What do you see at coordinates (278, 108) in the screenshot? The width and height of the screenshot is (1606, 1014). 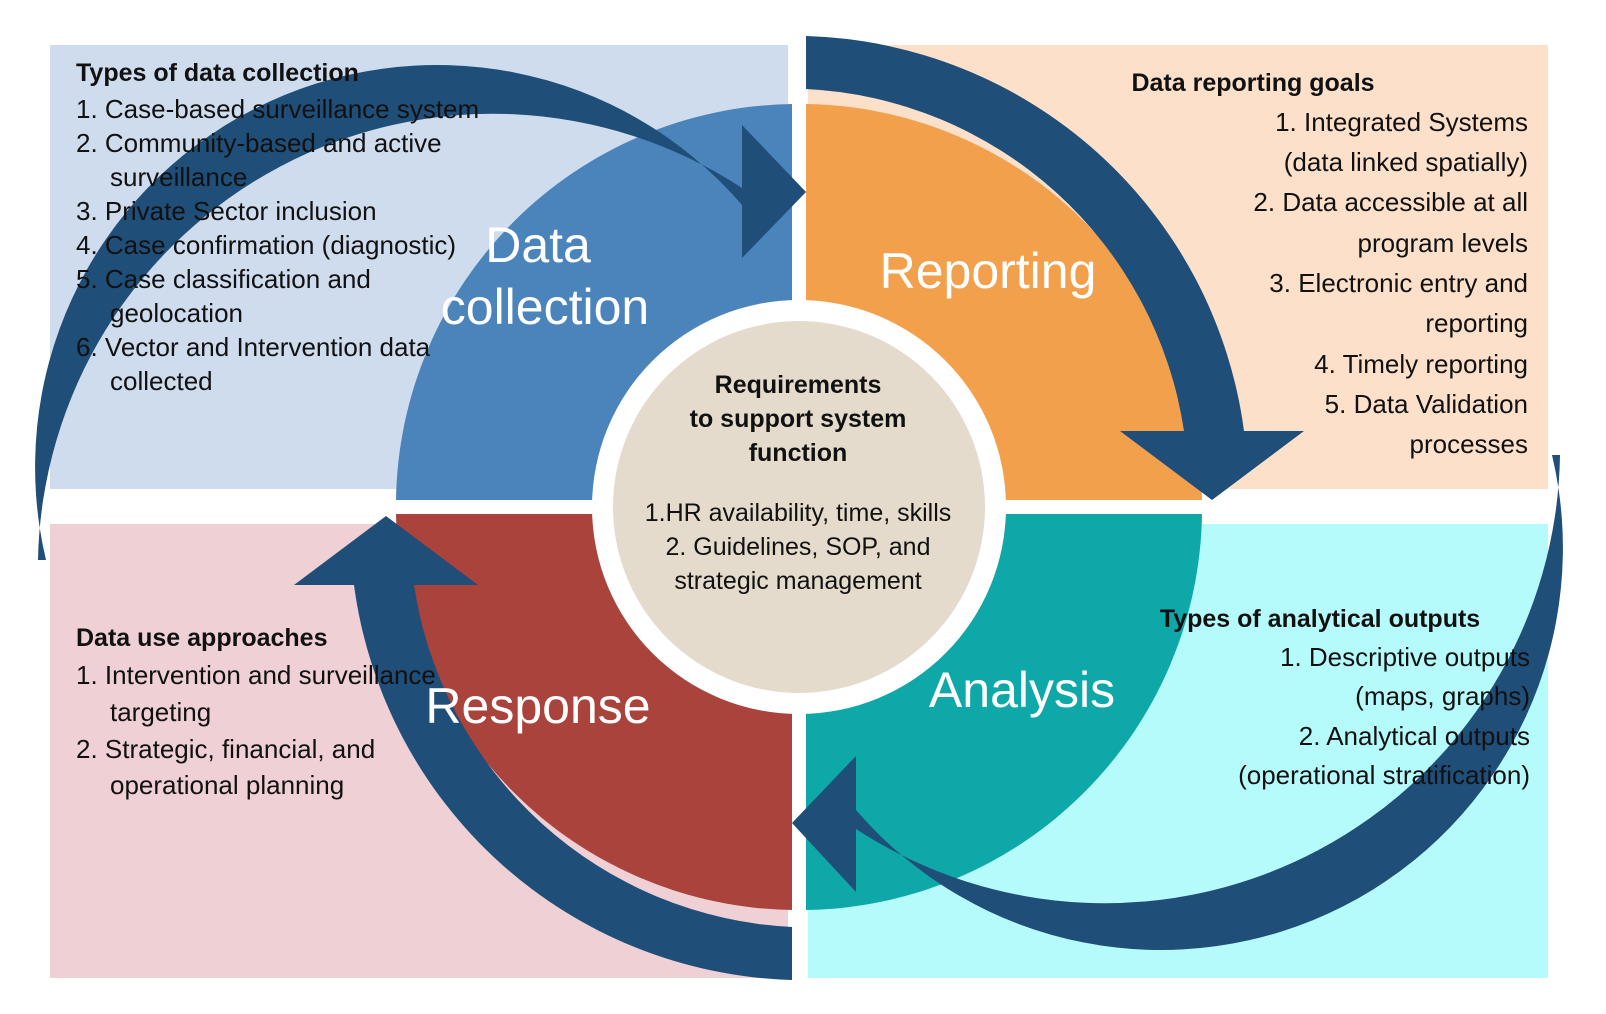 I see `list-item: 1. Case-based surveillance system` at bounding box center [278, 108].